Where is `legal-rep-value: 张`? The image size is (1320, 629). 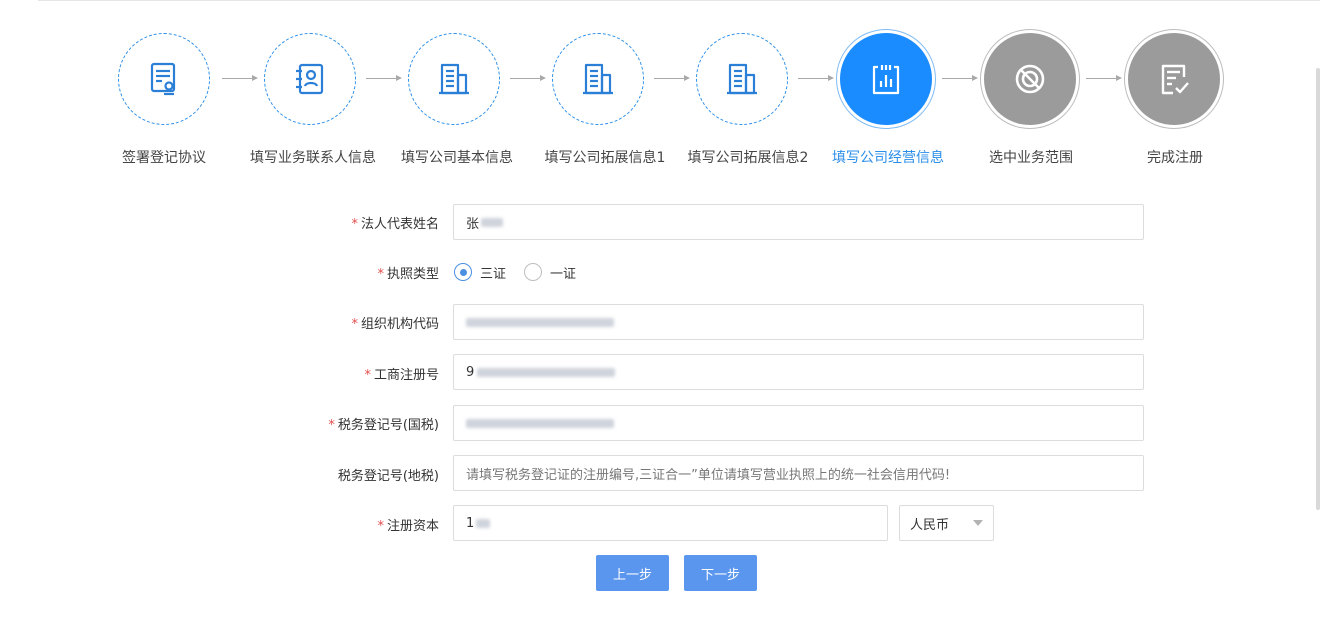 legal-rep-value: 张 is located at coordinates (473, 224).